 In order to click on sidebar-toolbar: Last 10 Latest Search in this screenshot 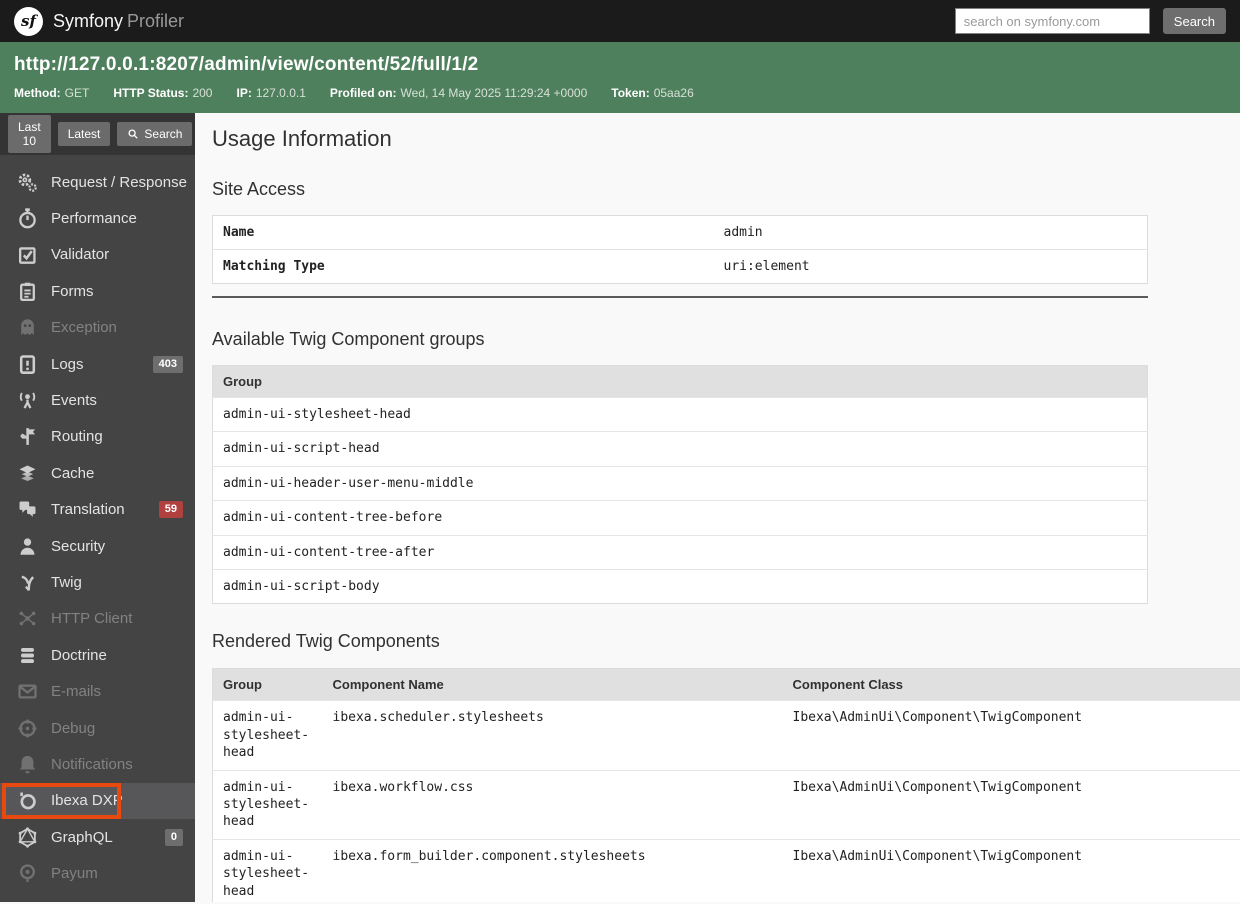, I will do `click(97, 134)`.